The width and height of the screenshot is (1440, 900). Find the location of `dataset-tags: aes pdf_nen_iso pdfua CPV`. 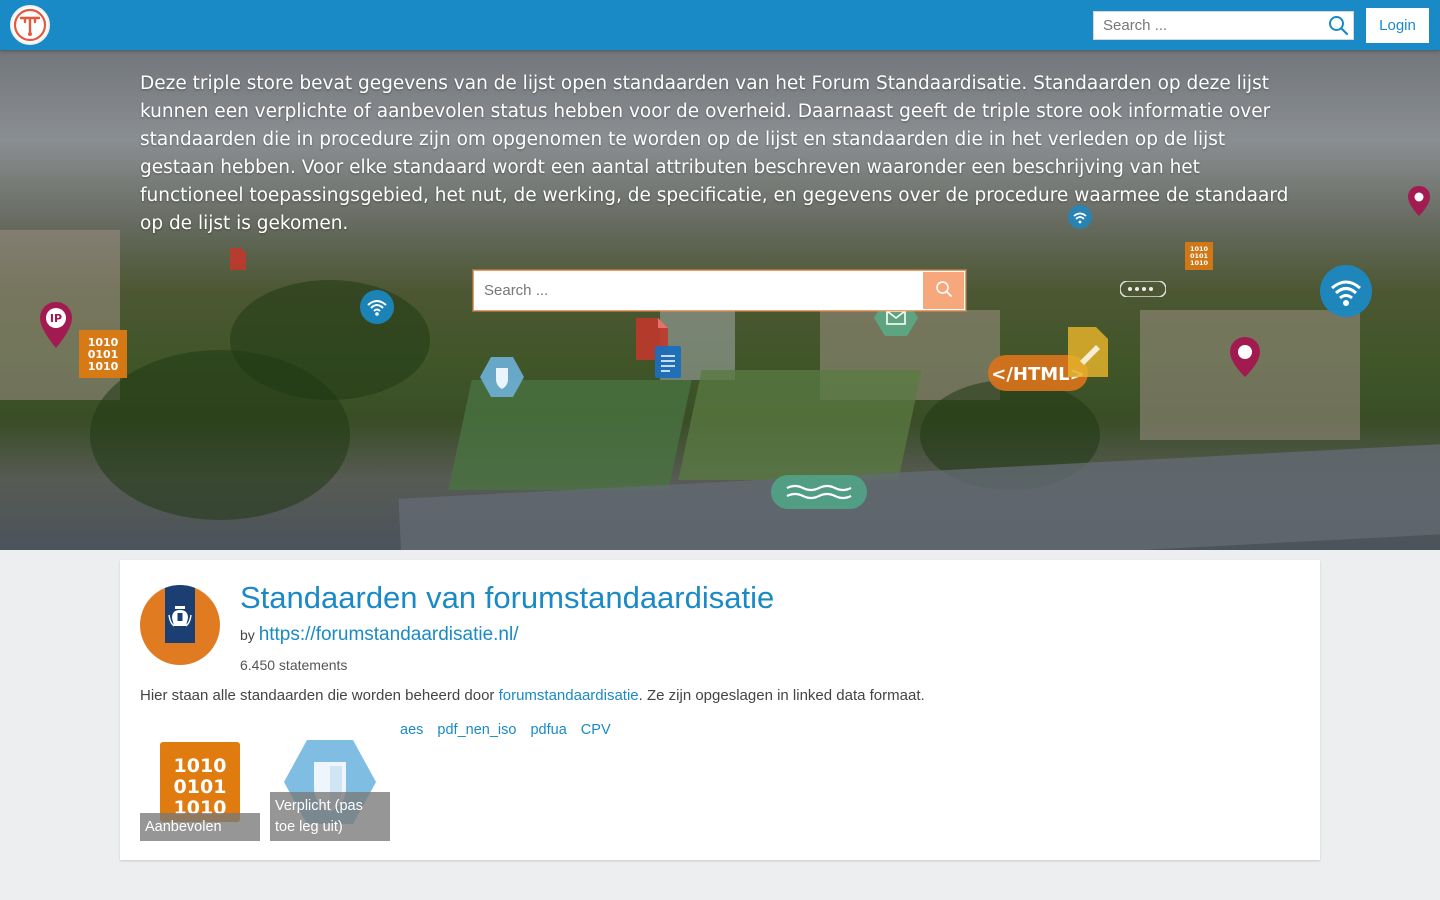

dataset-tags: aes pdf_nen_iso pdfua CPV is located at coordinates (510, 730).